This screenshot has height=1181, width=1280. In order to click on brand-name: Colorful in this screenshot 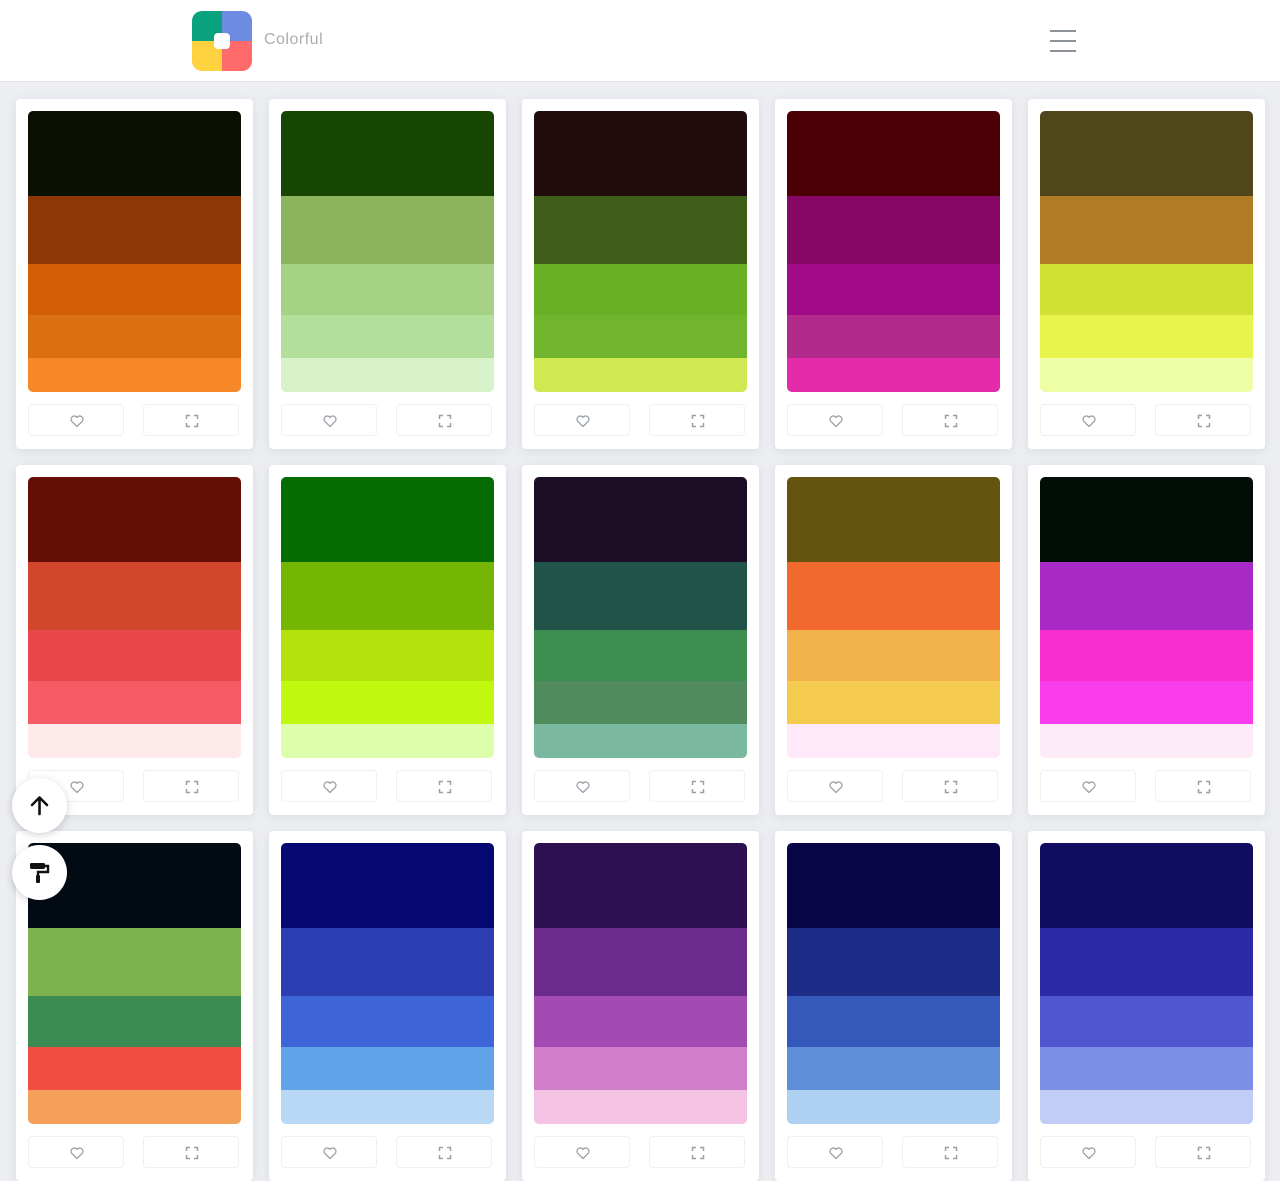, I will do `click(293, 40)`.